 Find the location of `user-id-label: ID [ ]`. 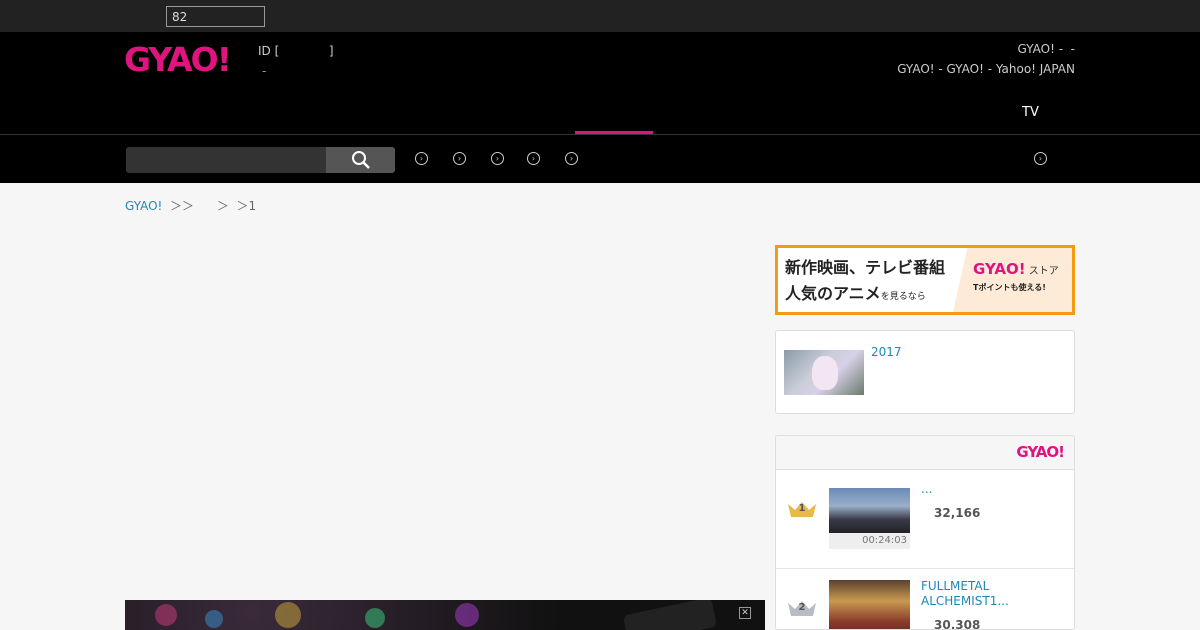

user-id-label: ID [ ] is located at coordinates (296, 51).